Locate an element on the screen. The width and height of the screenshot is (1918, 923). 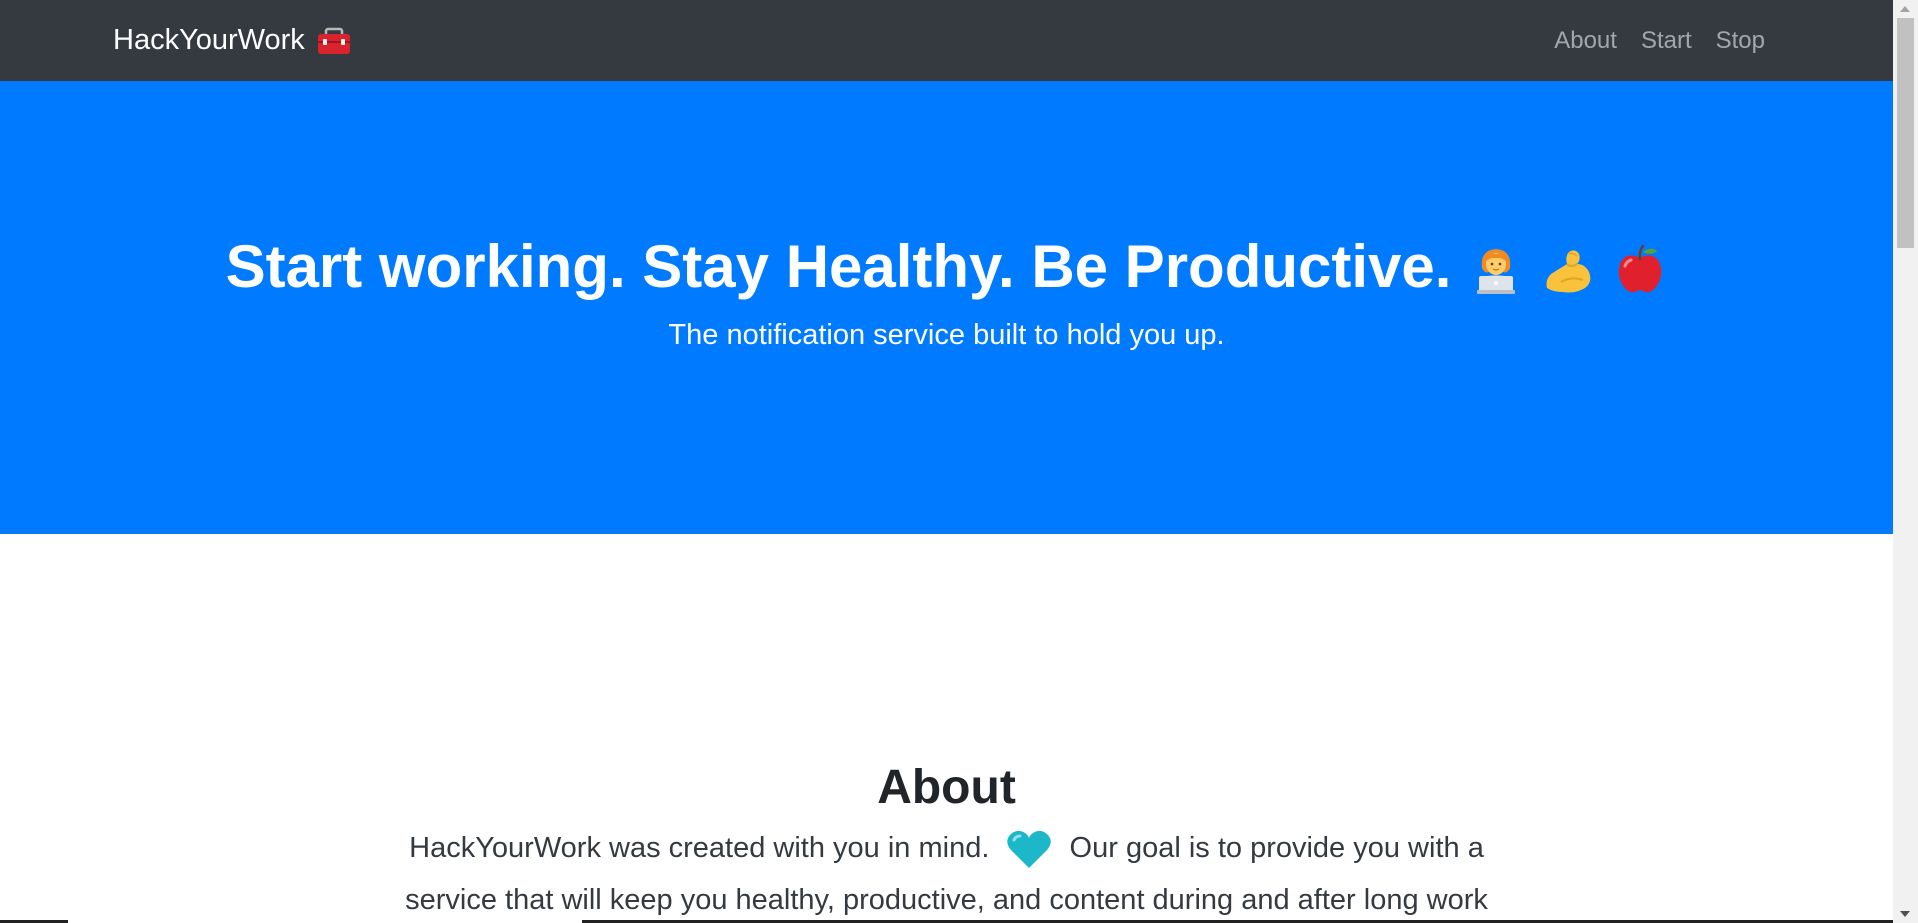
brand-link: HackYourWork is located at coordinates (232, 40).